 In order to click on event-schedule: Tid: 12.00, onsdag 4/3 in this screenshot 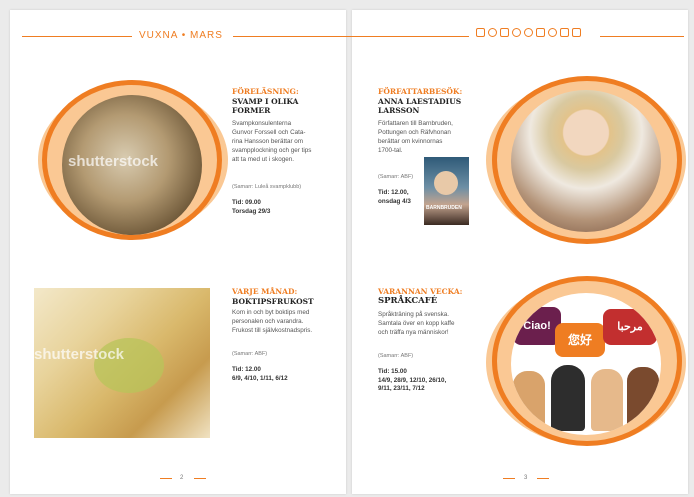, I will do `click(394, 197)`.